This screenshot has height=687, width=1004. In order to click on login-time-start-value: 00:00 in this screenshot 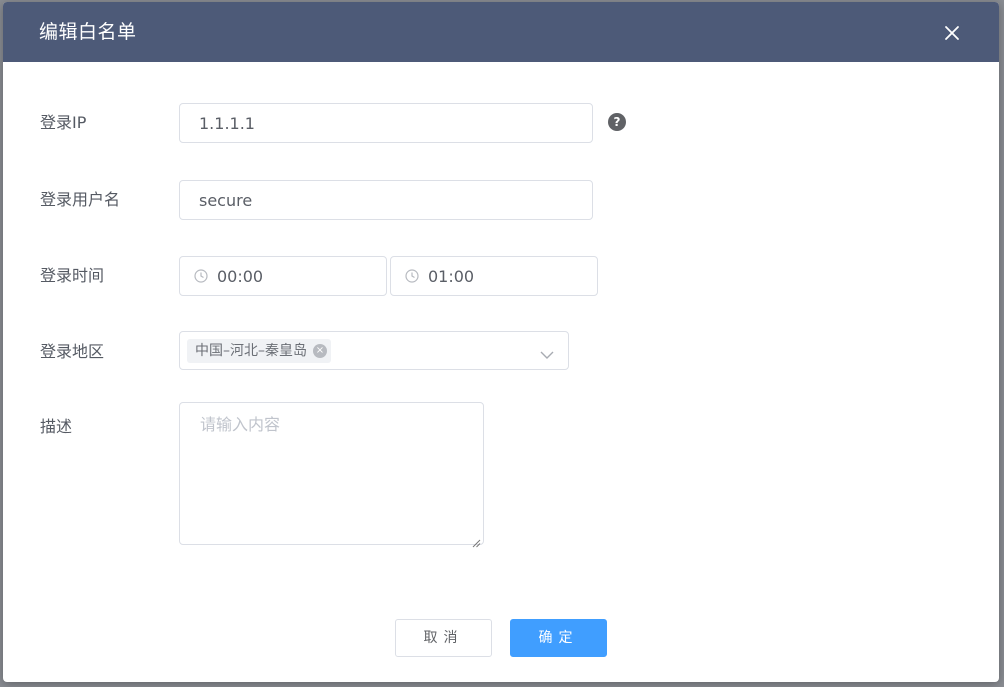, I will do `click(240, 276)`.